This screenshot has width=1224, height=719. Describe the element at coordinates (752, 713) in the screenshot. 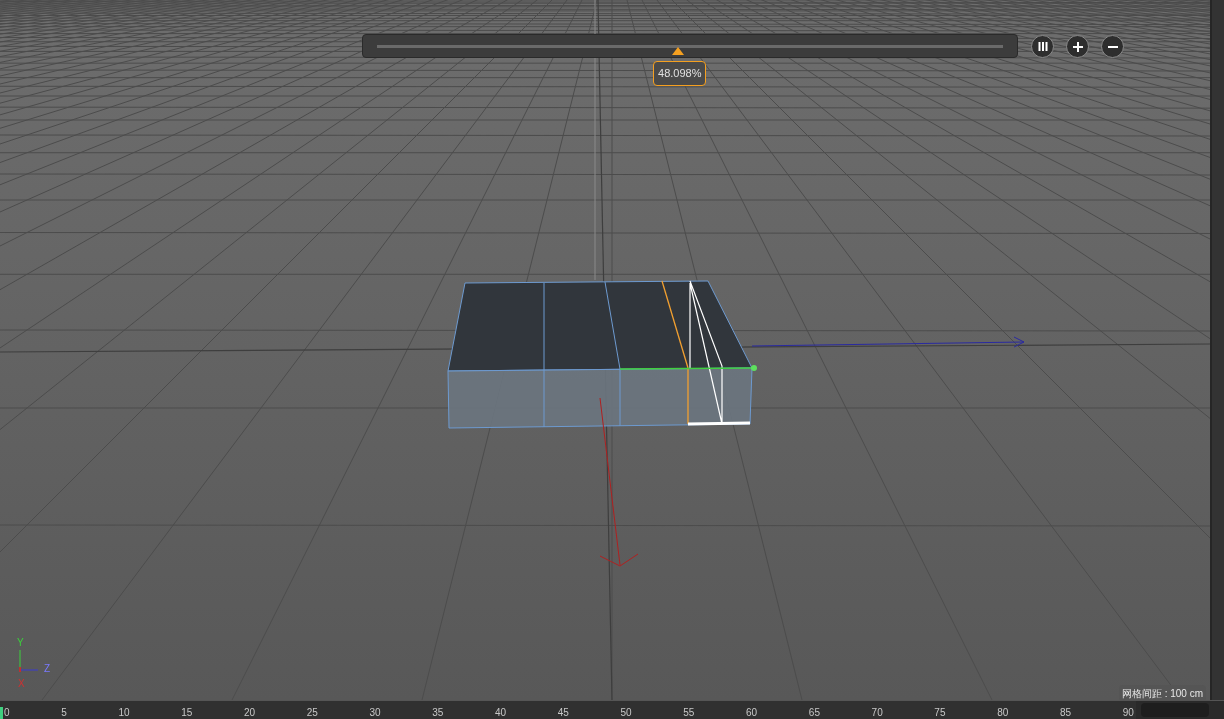

I see `timeline-tick-label: 60` at that location.